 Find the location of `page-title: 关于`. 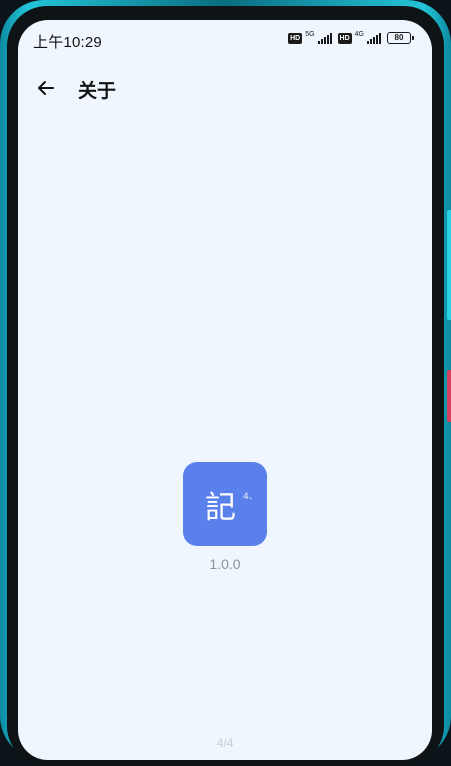

page-title: 关于 is located at coordinates (97, 91).